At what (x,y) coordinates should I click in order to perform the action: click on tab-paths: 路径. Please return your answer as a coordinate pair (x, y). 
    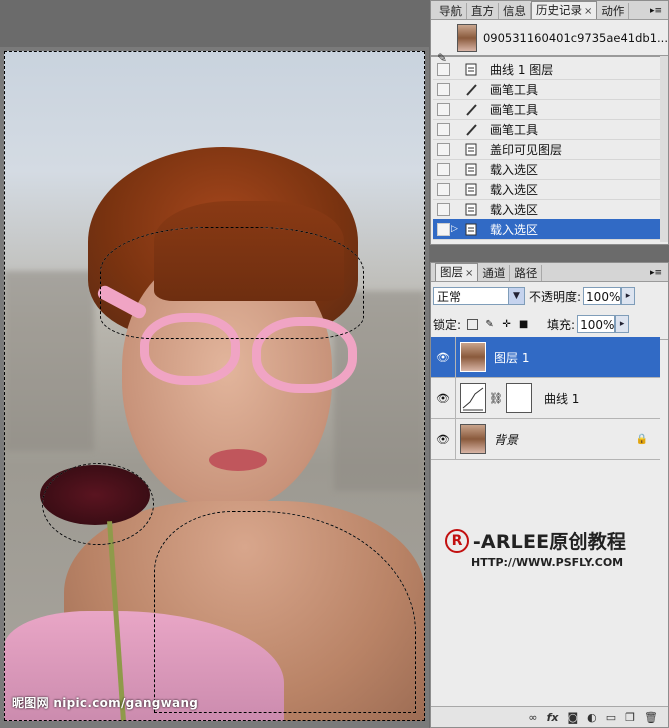
    Looking at the image, I should click on (526, 273).